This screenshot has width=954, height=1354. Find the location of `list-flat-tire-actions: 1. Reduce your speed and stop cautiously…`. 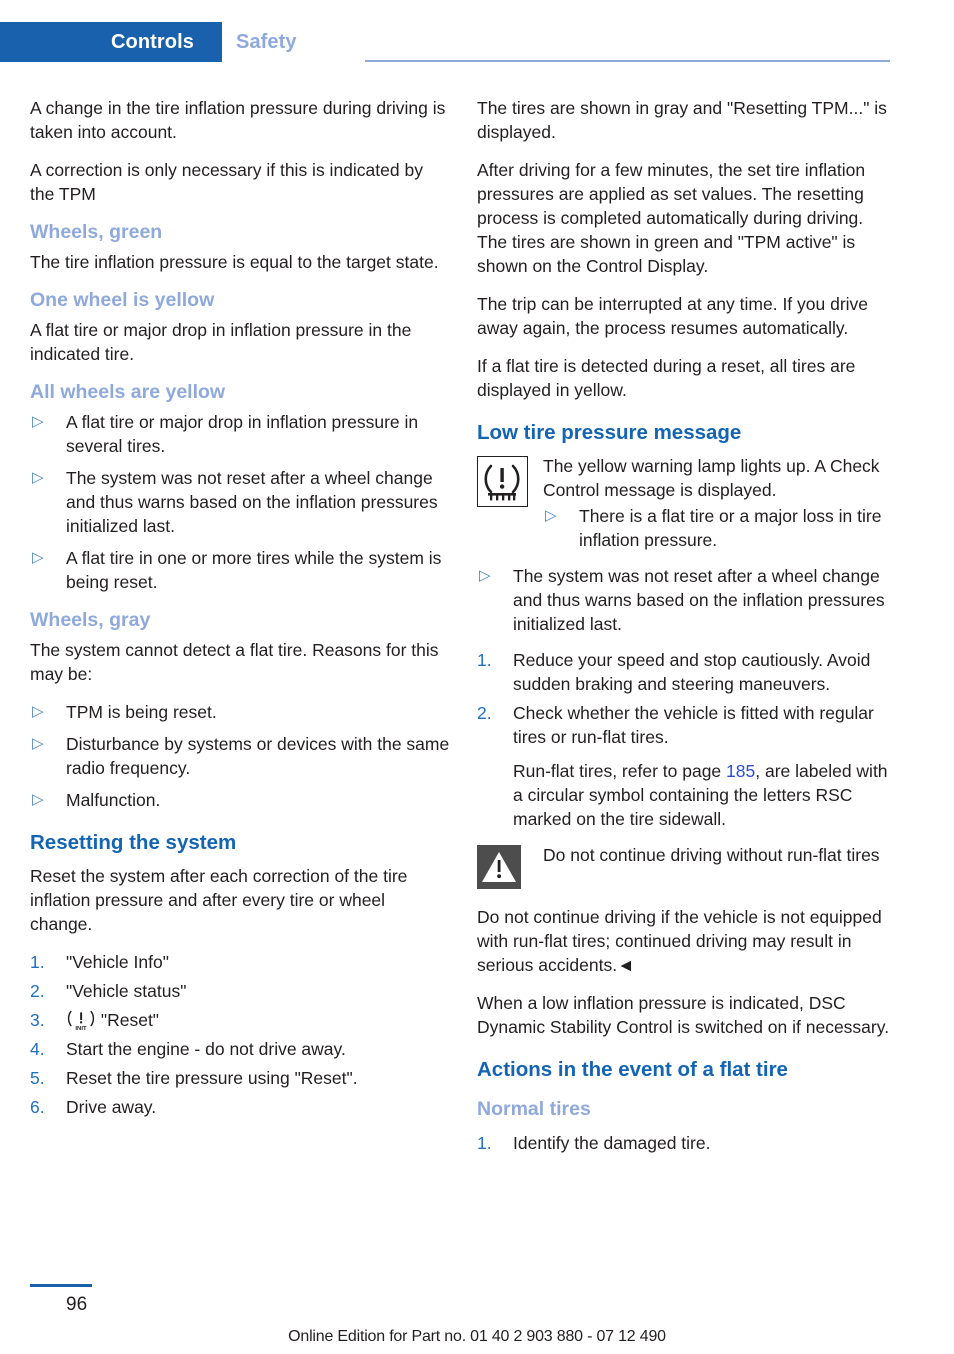

list-flat-tire-actions: 1. Reduce your speed and stop cautiously… is located at coordinates (687, 739).